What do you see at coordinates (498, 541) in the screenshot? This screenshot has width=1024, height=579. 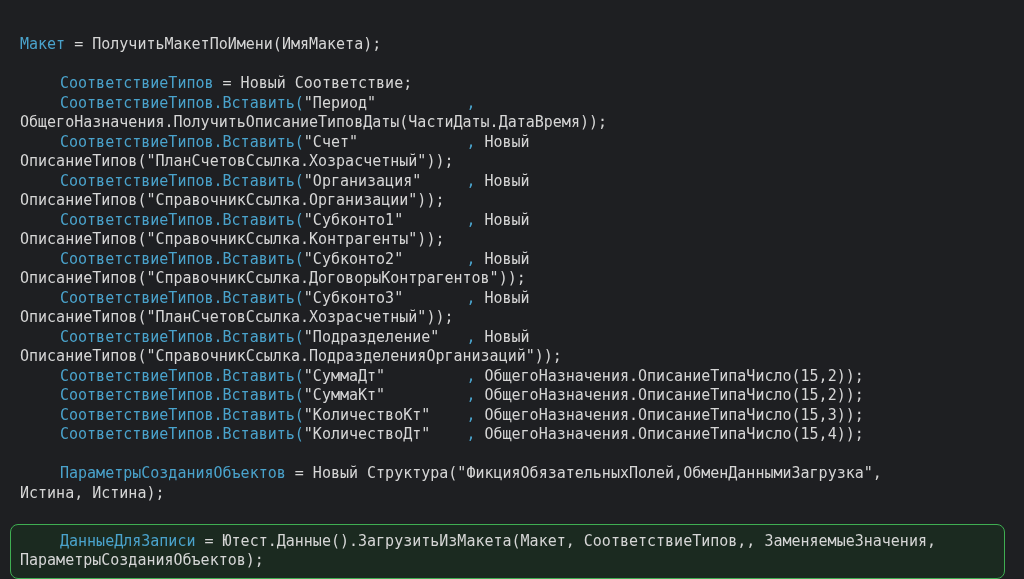 I see `code-line: ДанныеДляЗаписи = Ютест.Данные().ЗагрузитьИзМакета(Макет, СоответствиеТипов,, ЗаменяемыеЗначения,` at bounding box center [498, 541].